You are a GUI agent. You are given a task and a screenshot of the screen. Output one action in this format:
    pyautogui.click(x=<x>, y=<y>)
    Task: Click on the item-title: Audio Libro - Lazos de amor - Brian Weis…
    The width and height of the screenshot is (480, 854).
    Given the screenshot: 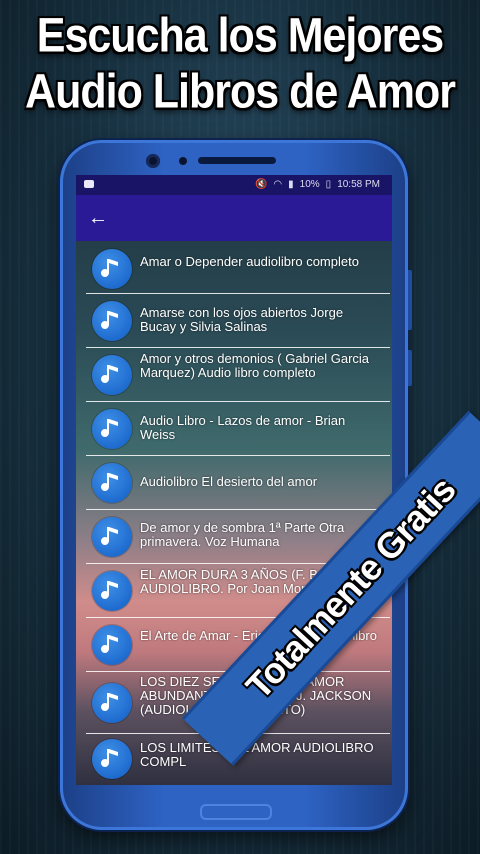 What is the action you would take?
    pyautogui.click(x=243, y=427)
    